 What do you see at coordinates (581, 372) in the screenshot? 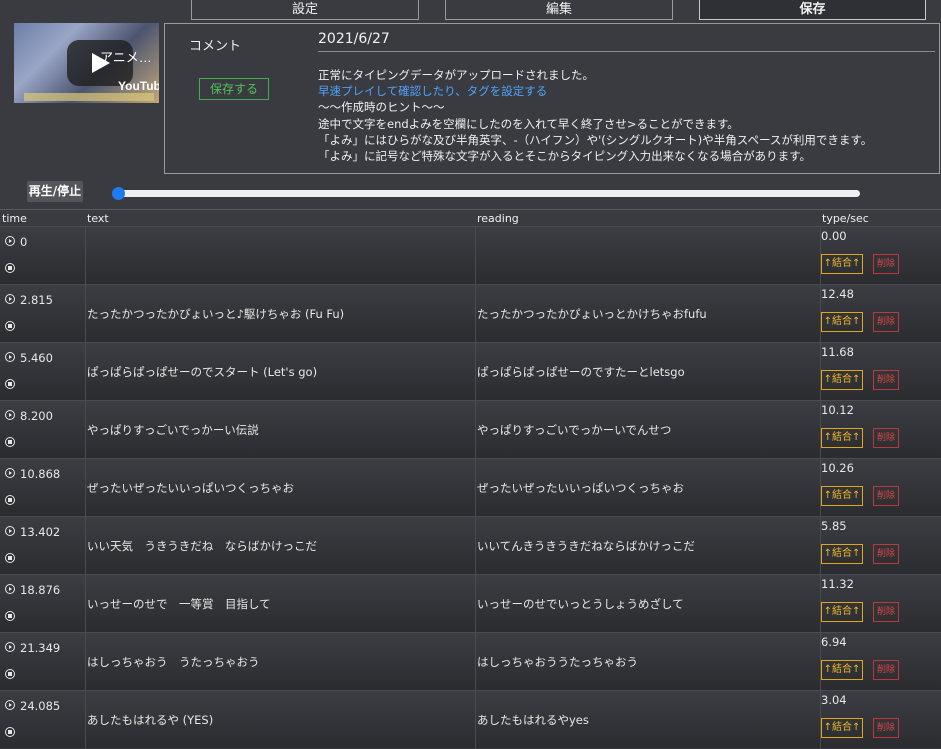
I see `lyric-reading: ぱっぱらぱっぱせーのですたーとletsgo` at bounding box center [581, 372].